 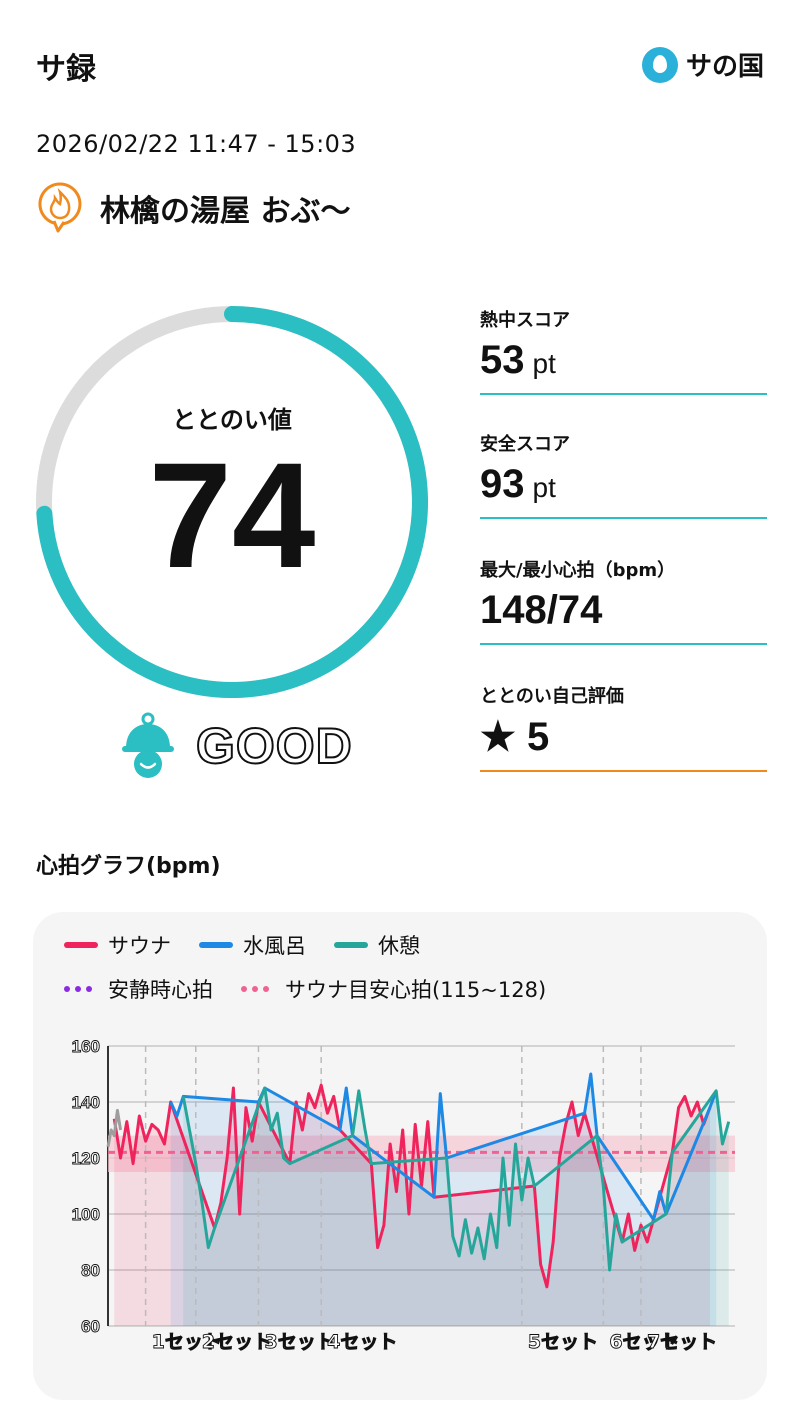 I want to click on facility-name: 林檎の湯屋 おぶ〜, so click(x=225, y=211).